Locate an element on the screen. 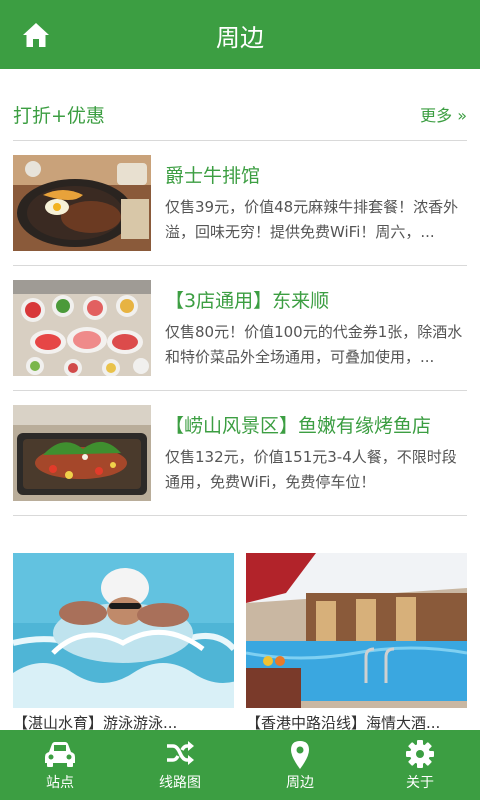 The image size is (480, 800). nav-route-map: 线路图 is located at coordinates (180, 765).